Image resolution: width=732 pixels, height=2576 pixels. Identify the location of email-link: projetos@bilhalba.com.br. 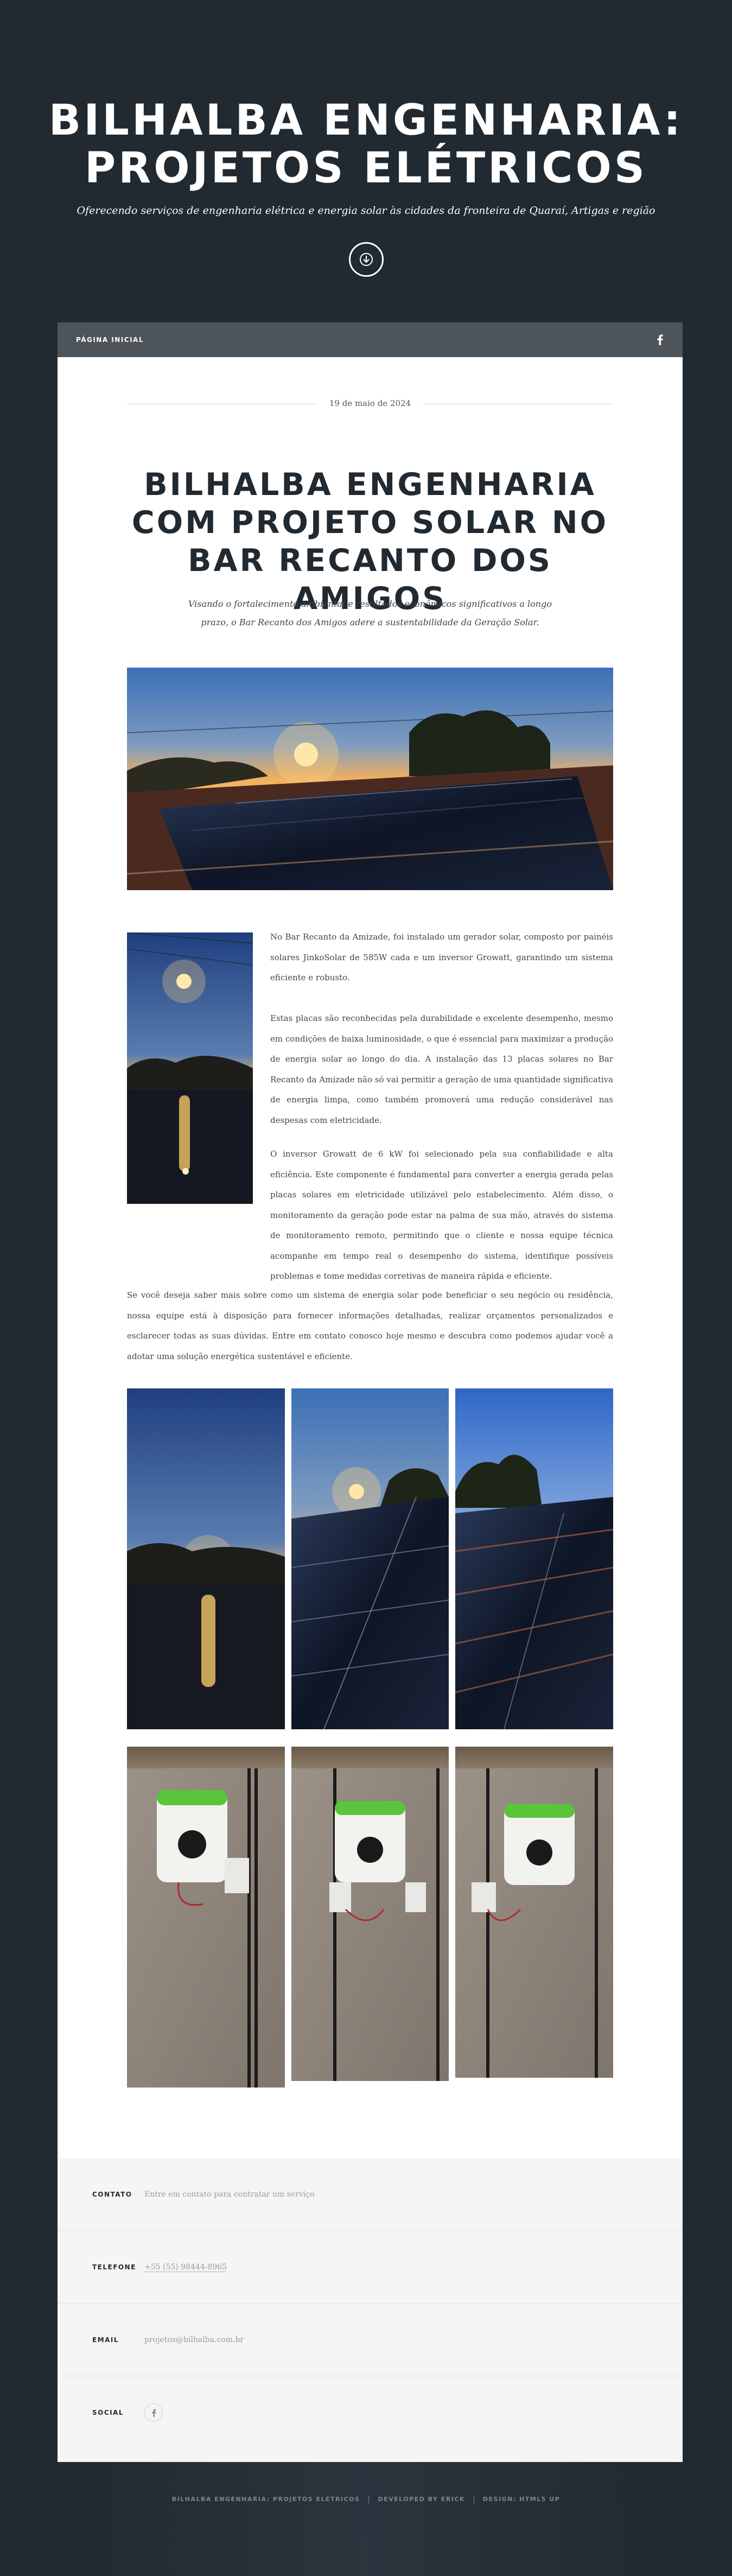
(194, 2340).